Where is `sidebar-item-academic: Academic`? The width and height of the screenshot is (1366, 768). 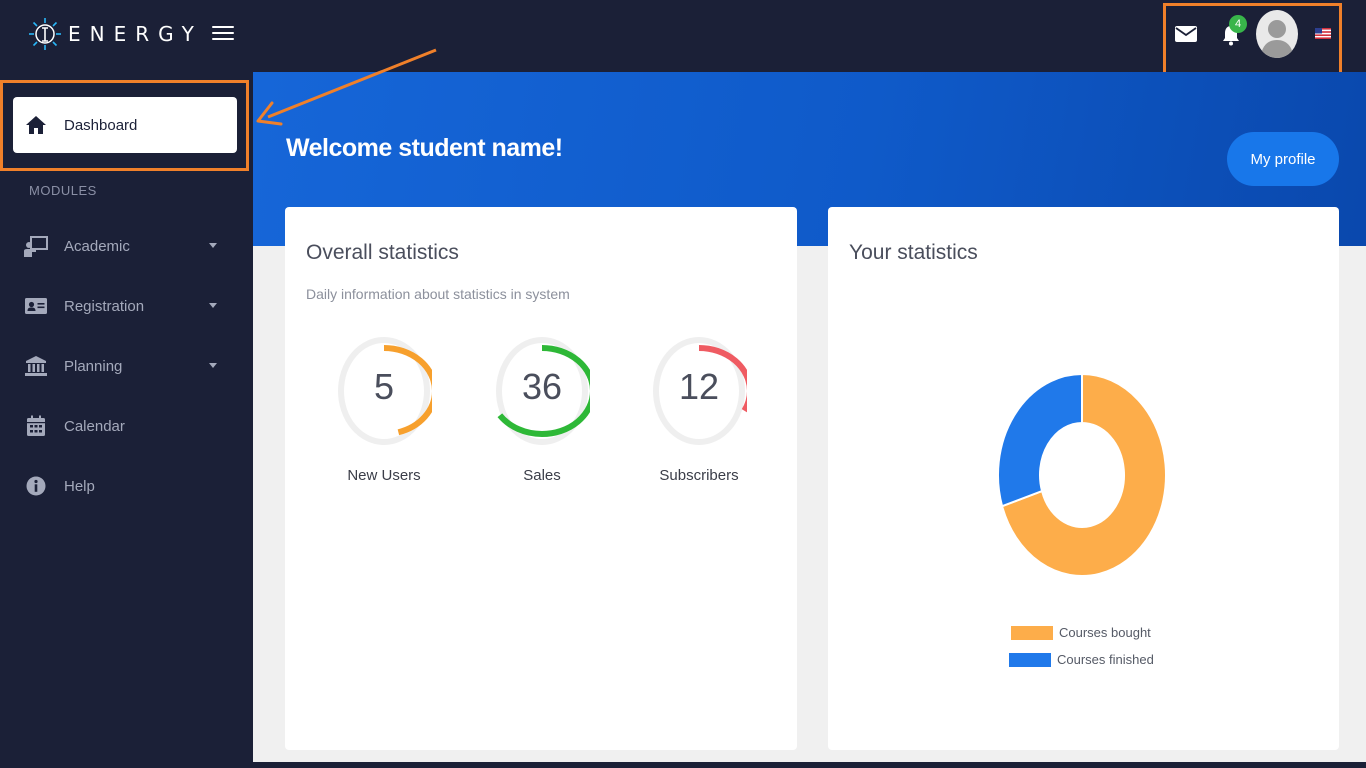
sidebar-item-academic: Academic is located at coordinates (126, 246).